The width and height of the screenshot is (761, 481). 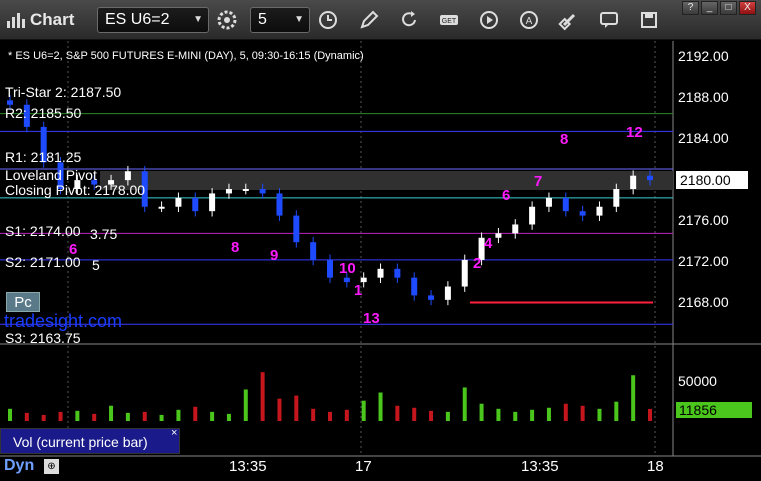 I want to click on count-marker: 13, so click(x=371, y=318).